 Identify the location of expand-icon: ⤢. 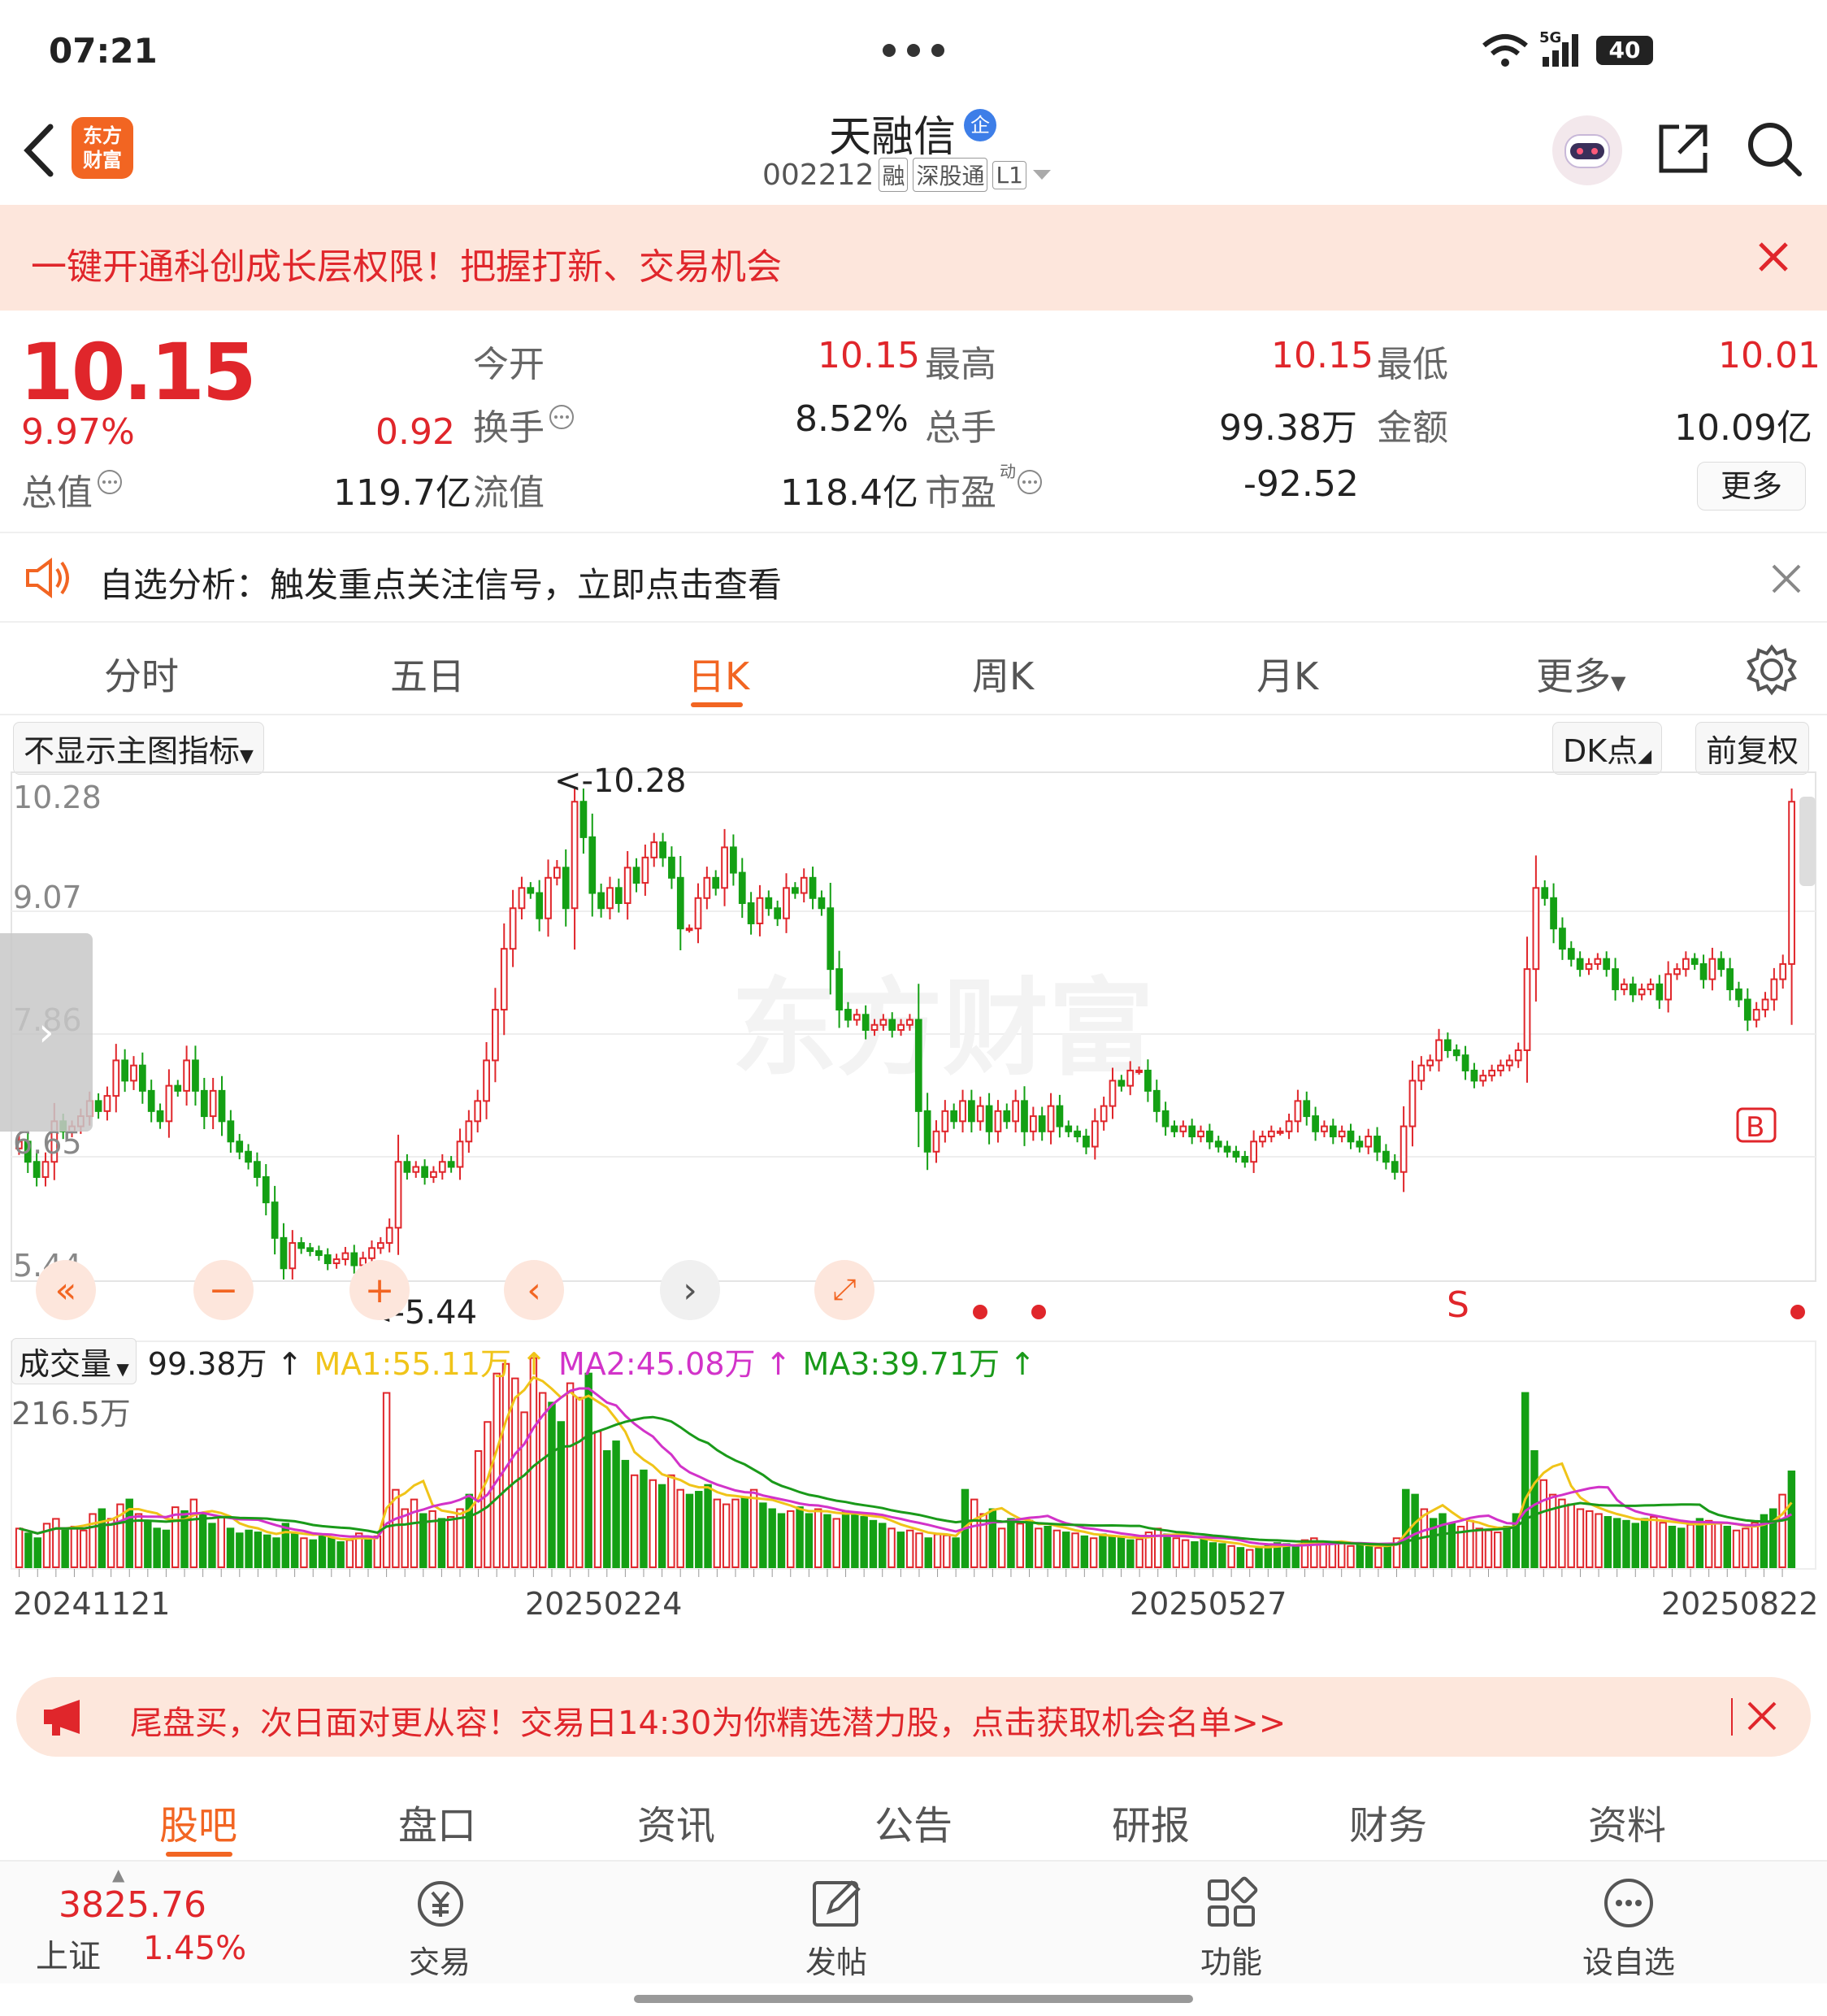
(844, 1290).